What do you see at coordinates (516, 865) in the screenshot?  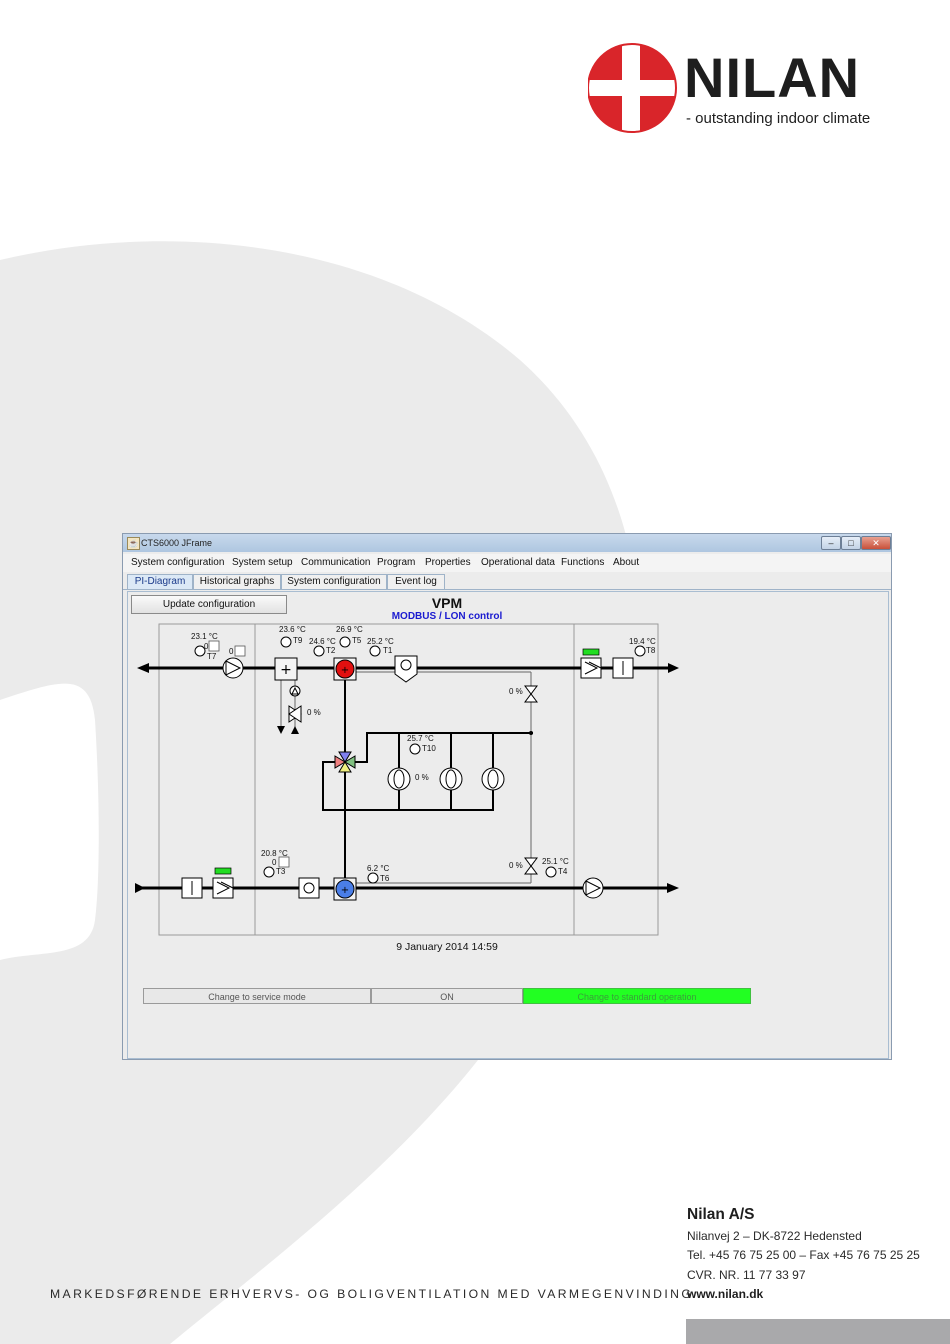 I see `lower-valve-percent: 0 %` at bounding box center [516, 865].